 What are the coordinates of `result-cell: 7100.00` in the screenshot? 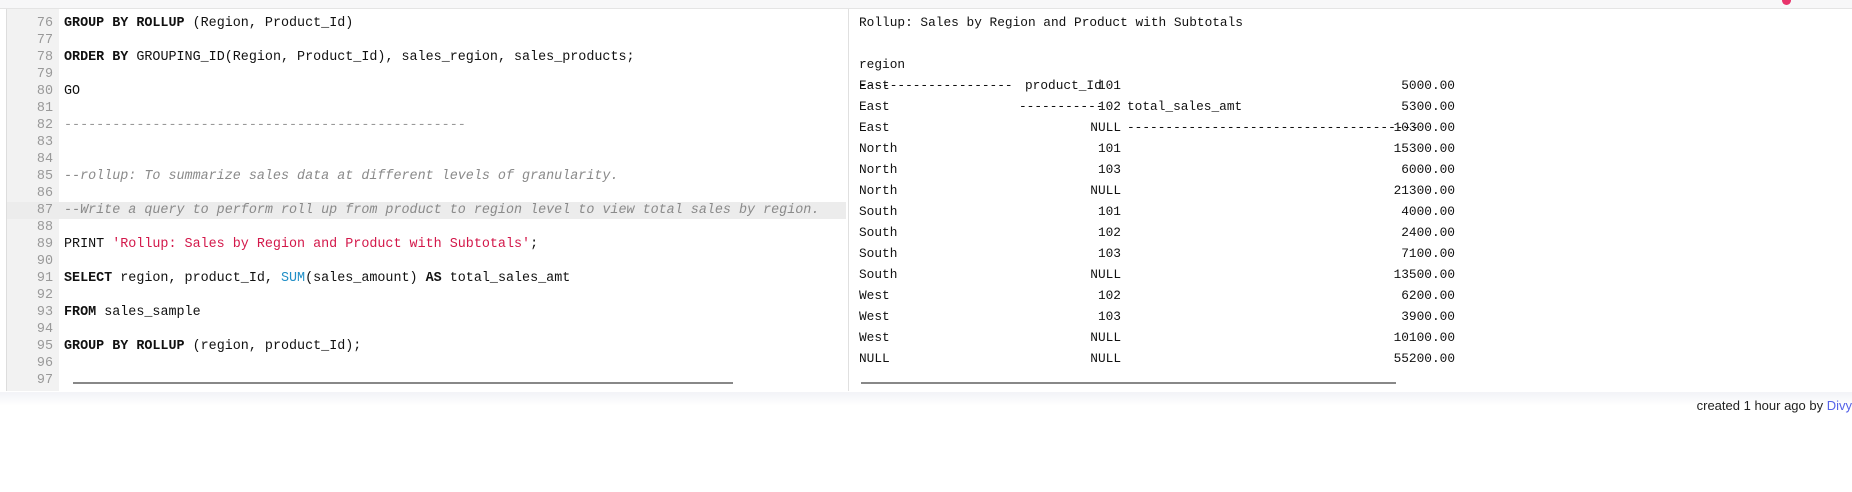 It's located at (1428, 253).